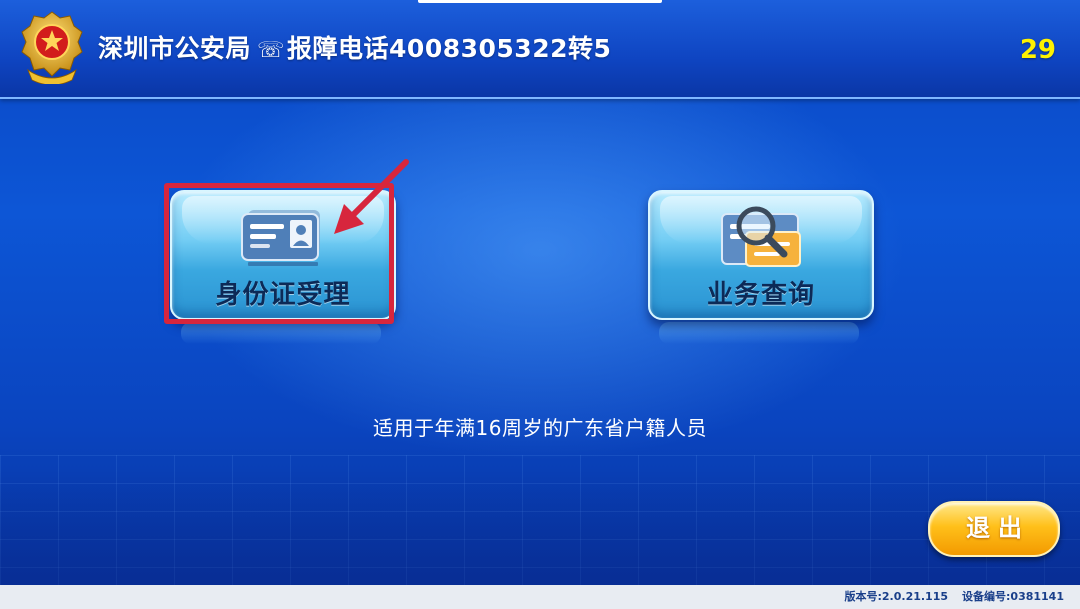  What do you see at coordinates (540, 1) in the screenshot?
I see `top-notch` at bounding box center [540, 1].